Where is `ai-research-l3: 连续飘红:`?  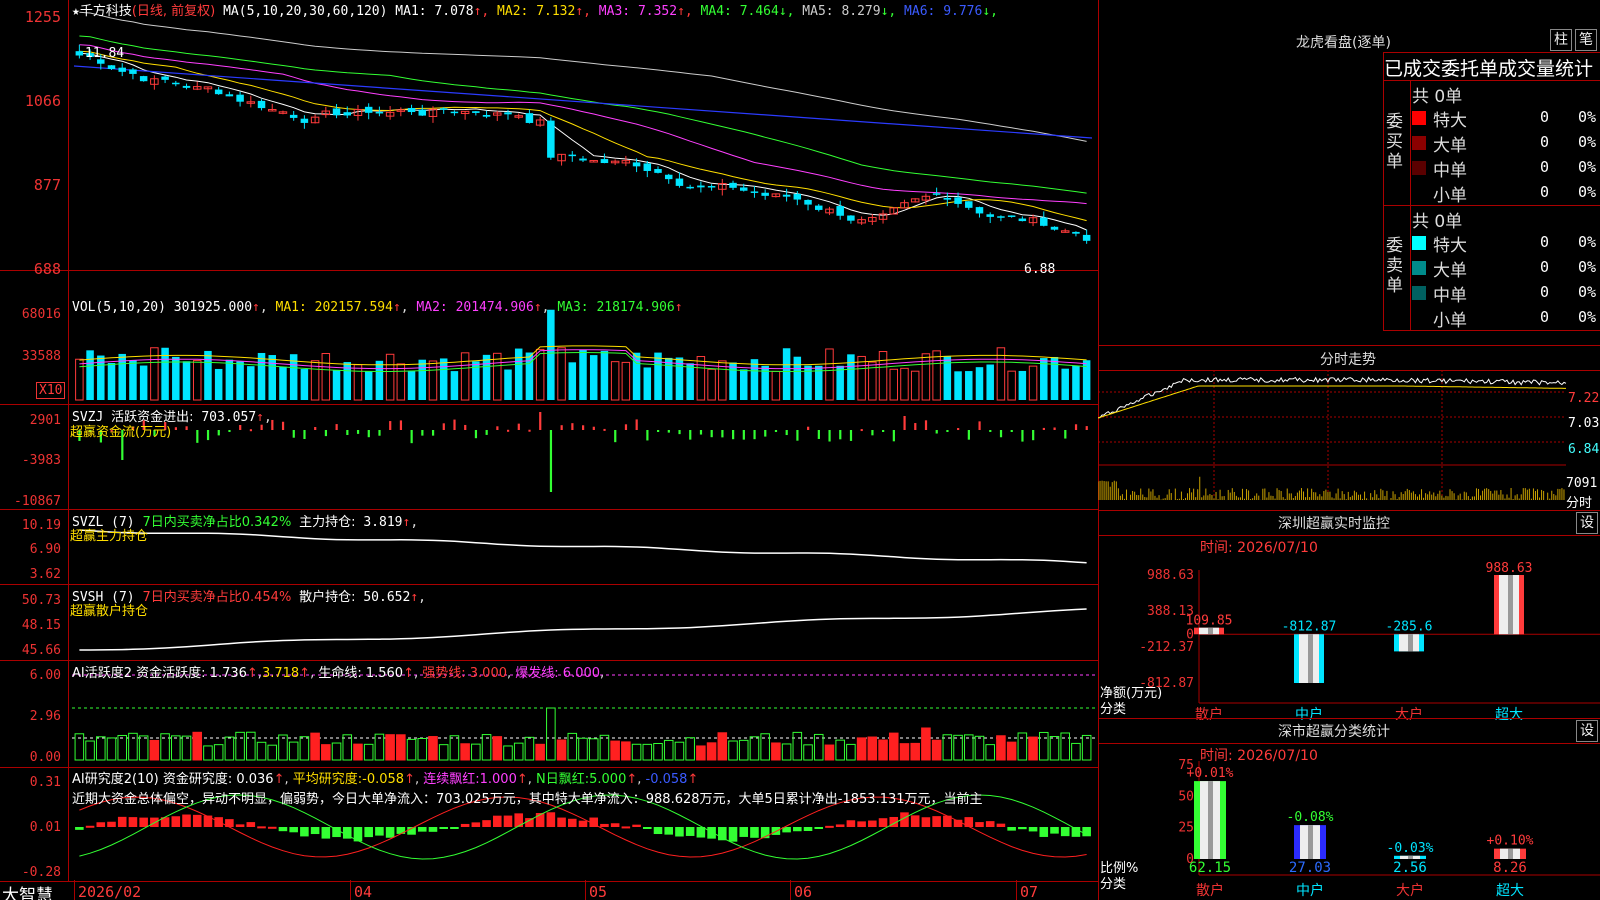 ai-research-l3: 连续飘红: is located at coordinates (451, 779).